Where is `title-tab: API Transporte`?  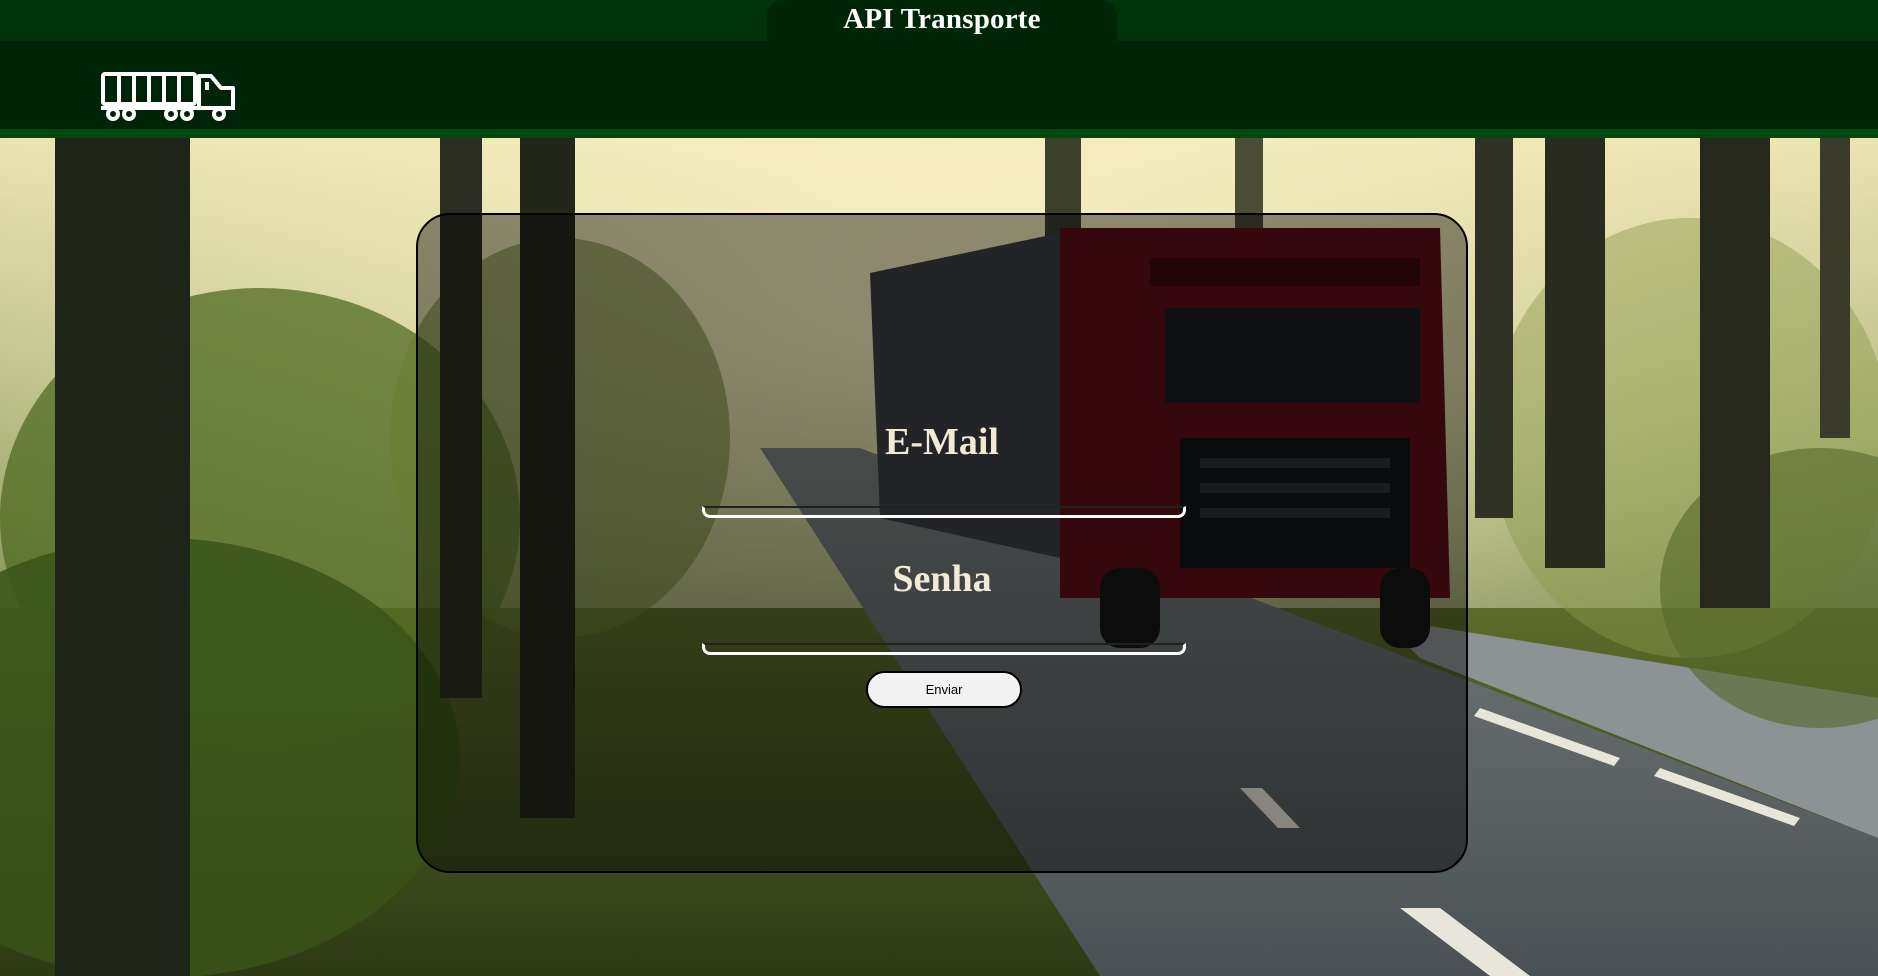
title-tab: API Transporte is located at coordinates (942, 22).